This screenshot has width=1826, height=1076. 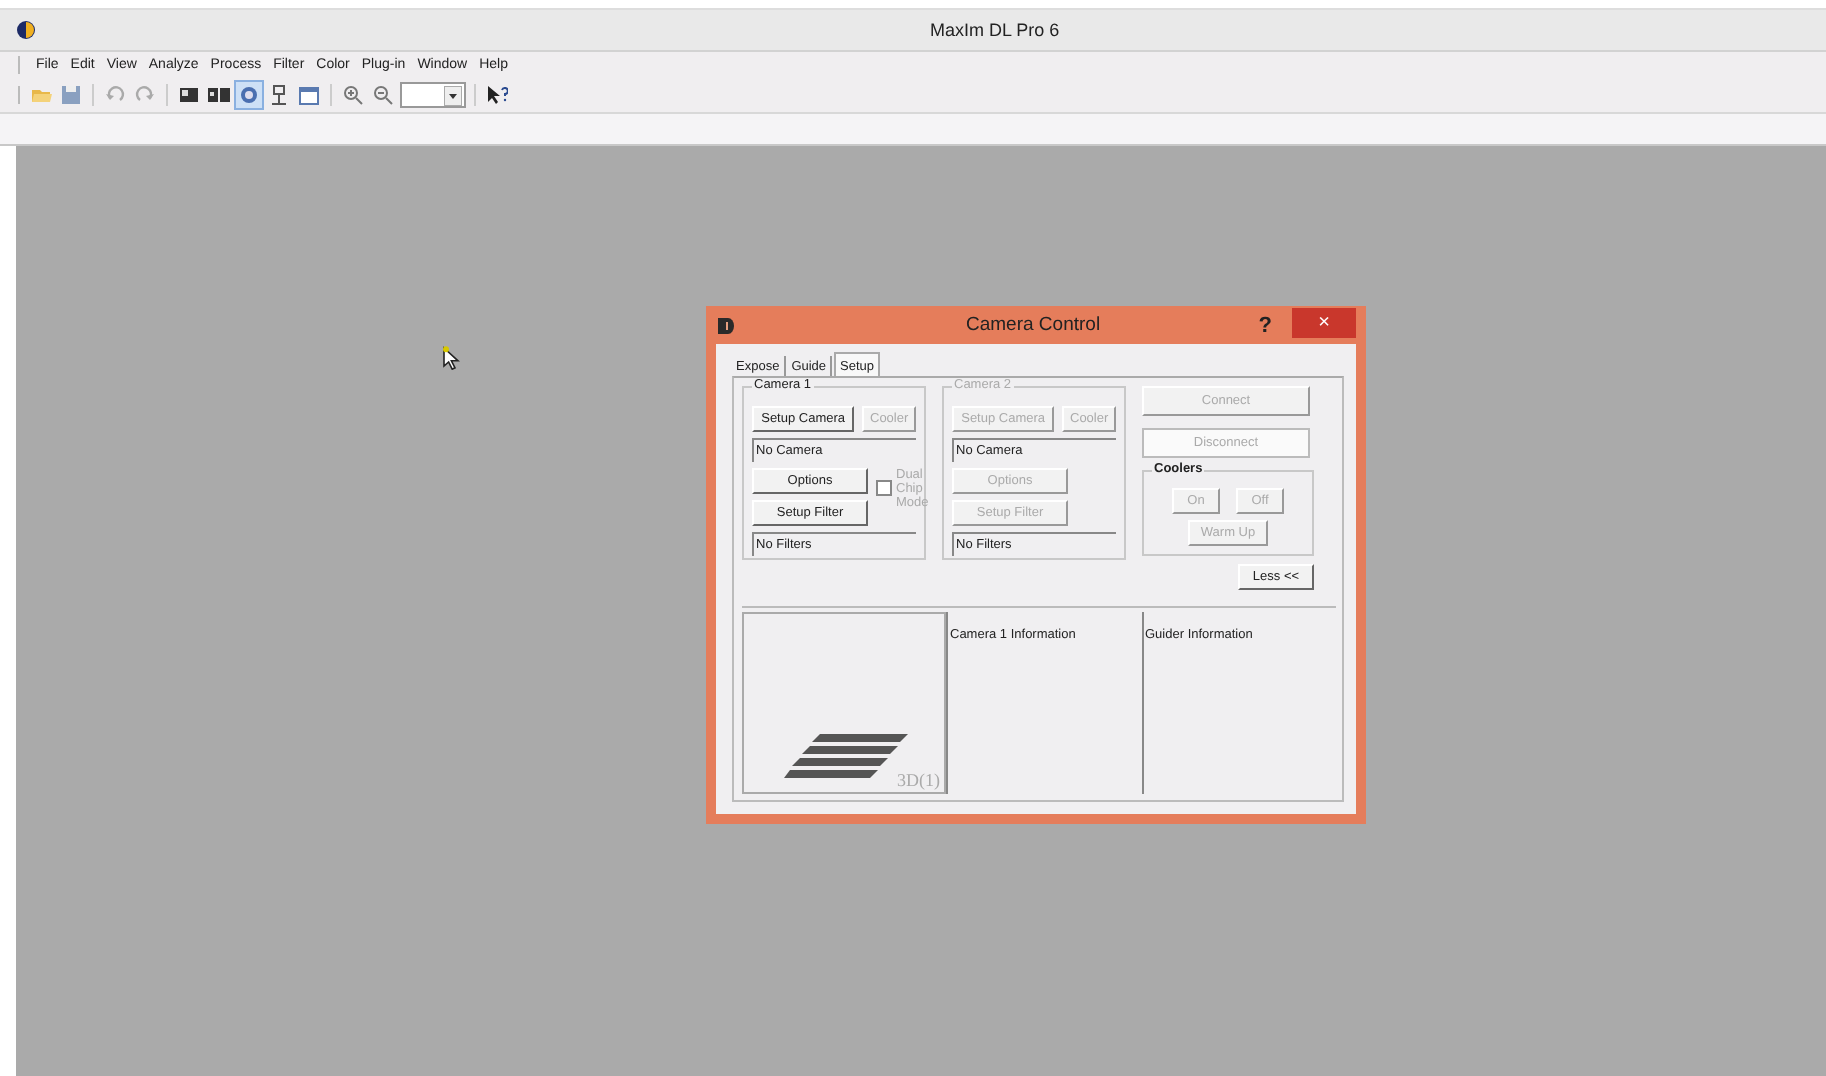 I want to click on zoom-out-icon, so click(x=383, y=95).